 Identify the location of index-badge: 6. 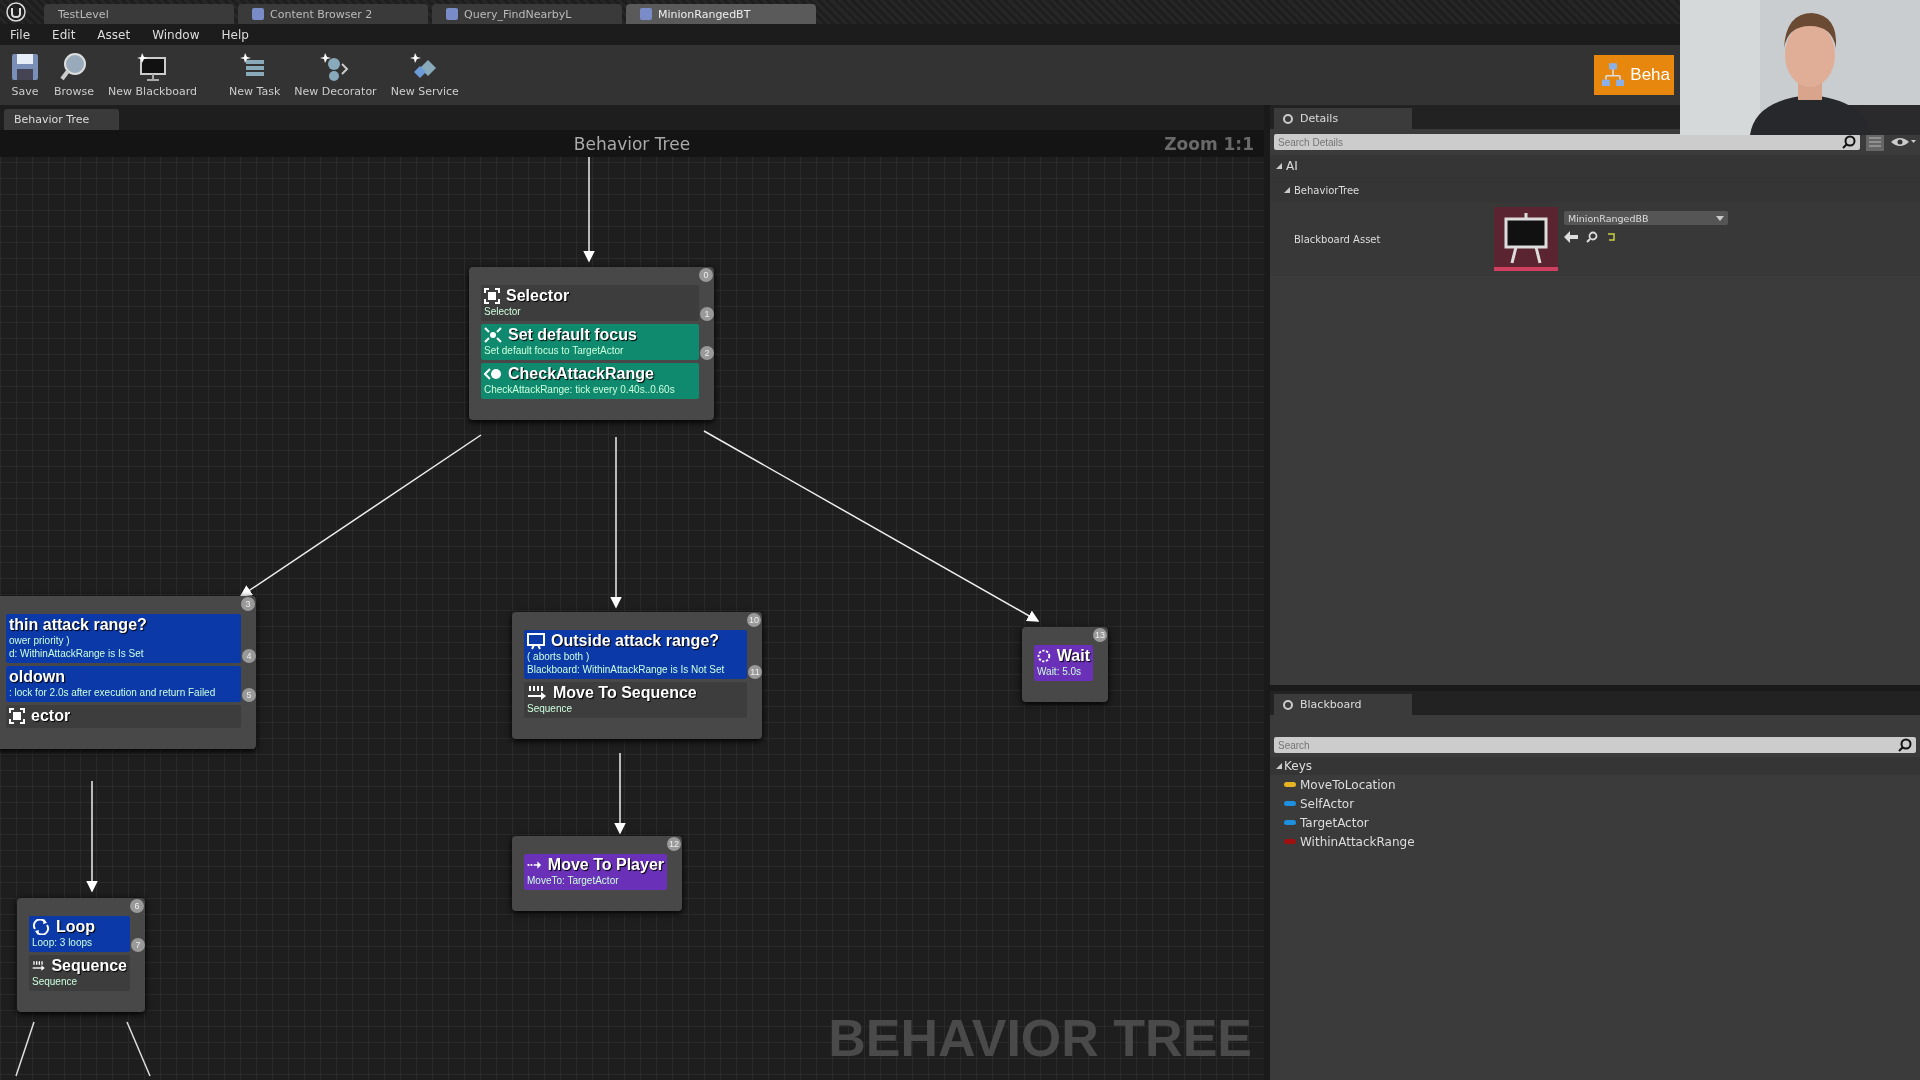
(137, 906).